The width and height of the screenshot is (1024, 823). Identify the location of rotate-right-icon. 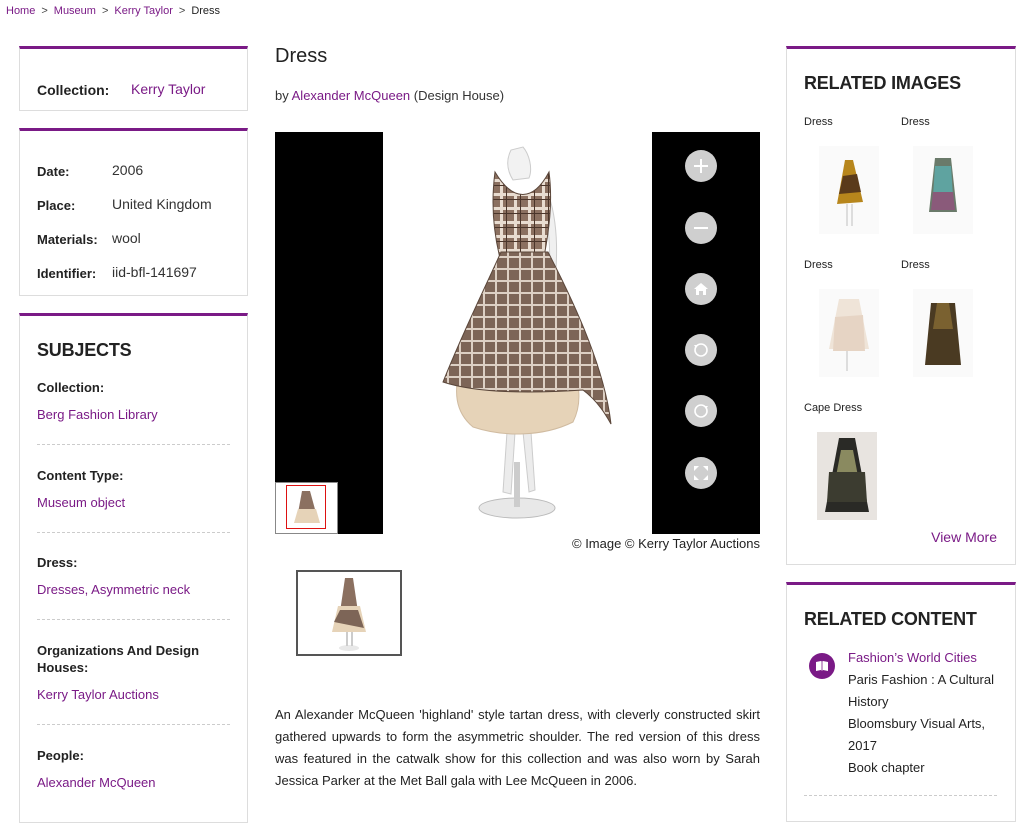
(701, 411).